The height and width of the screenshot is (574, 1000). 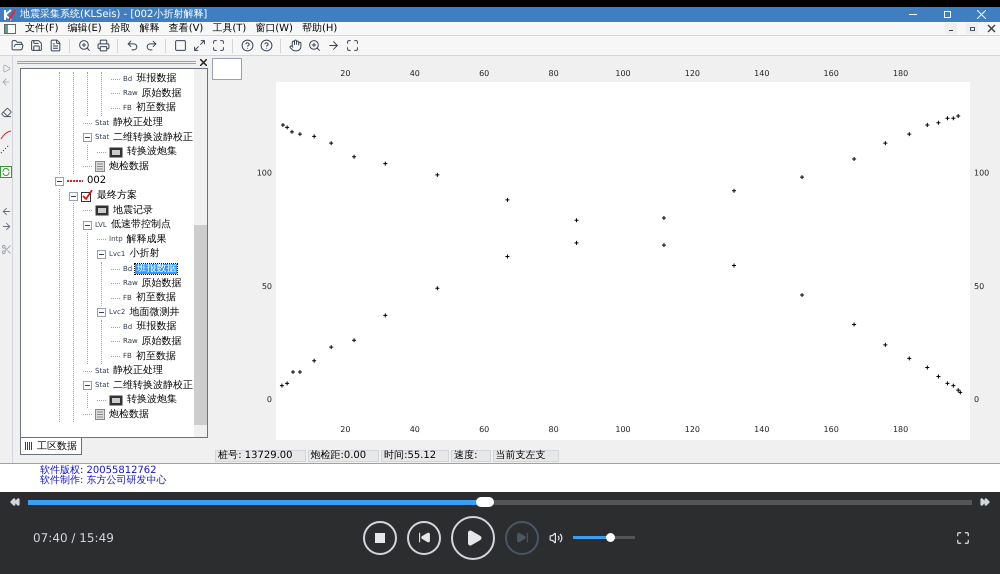 I want to click on tab: 工区数据, so click(x=51, y=446).